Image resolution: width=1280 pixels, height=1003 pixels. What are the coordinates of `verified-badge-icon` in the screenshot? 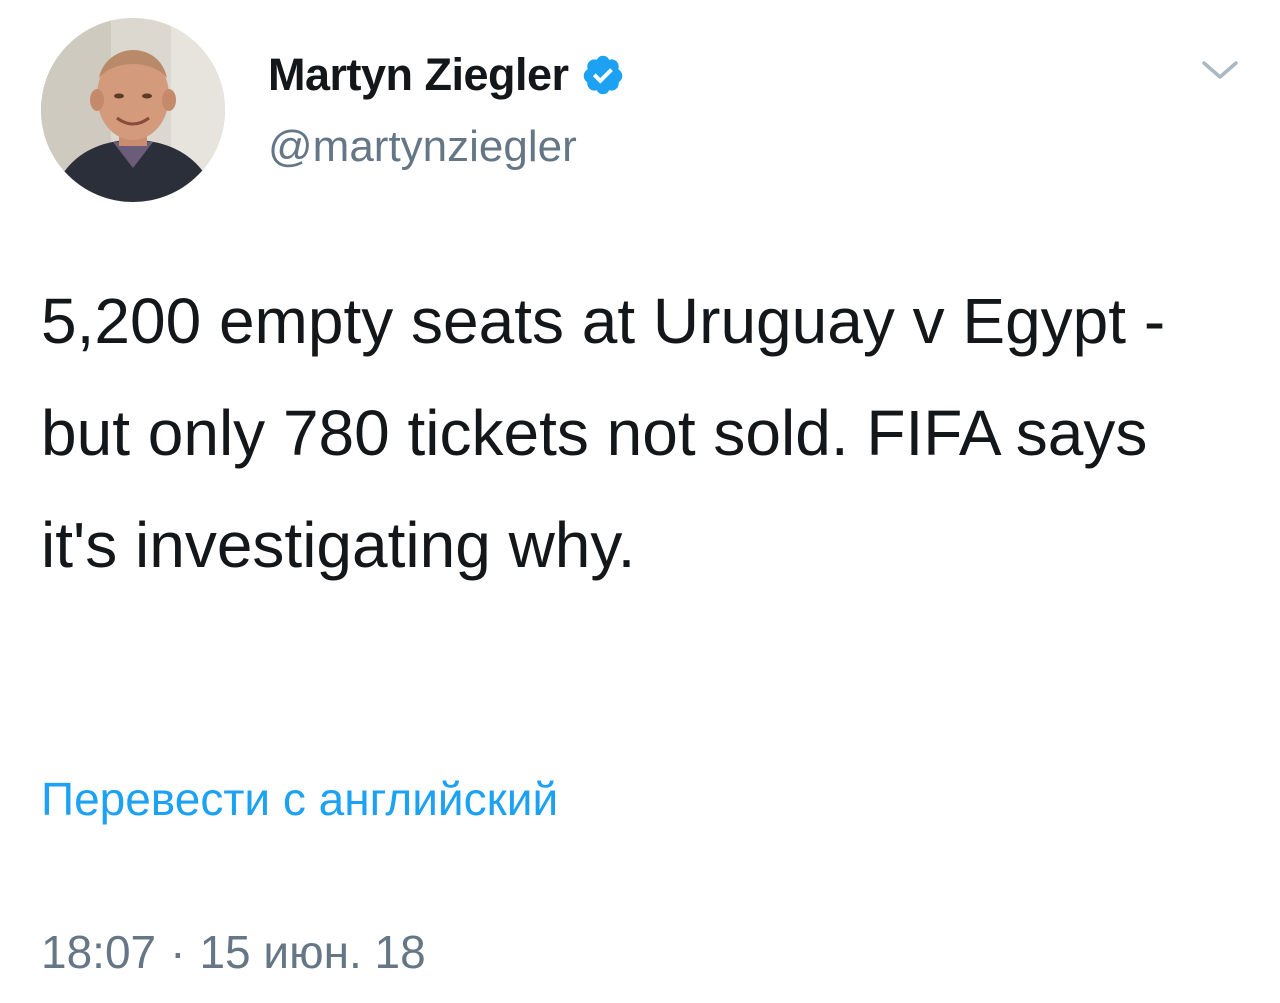 It's located at (603, 75).